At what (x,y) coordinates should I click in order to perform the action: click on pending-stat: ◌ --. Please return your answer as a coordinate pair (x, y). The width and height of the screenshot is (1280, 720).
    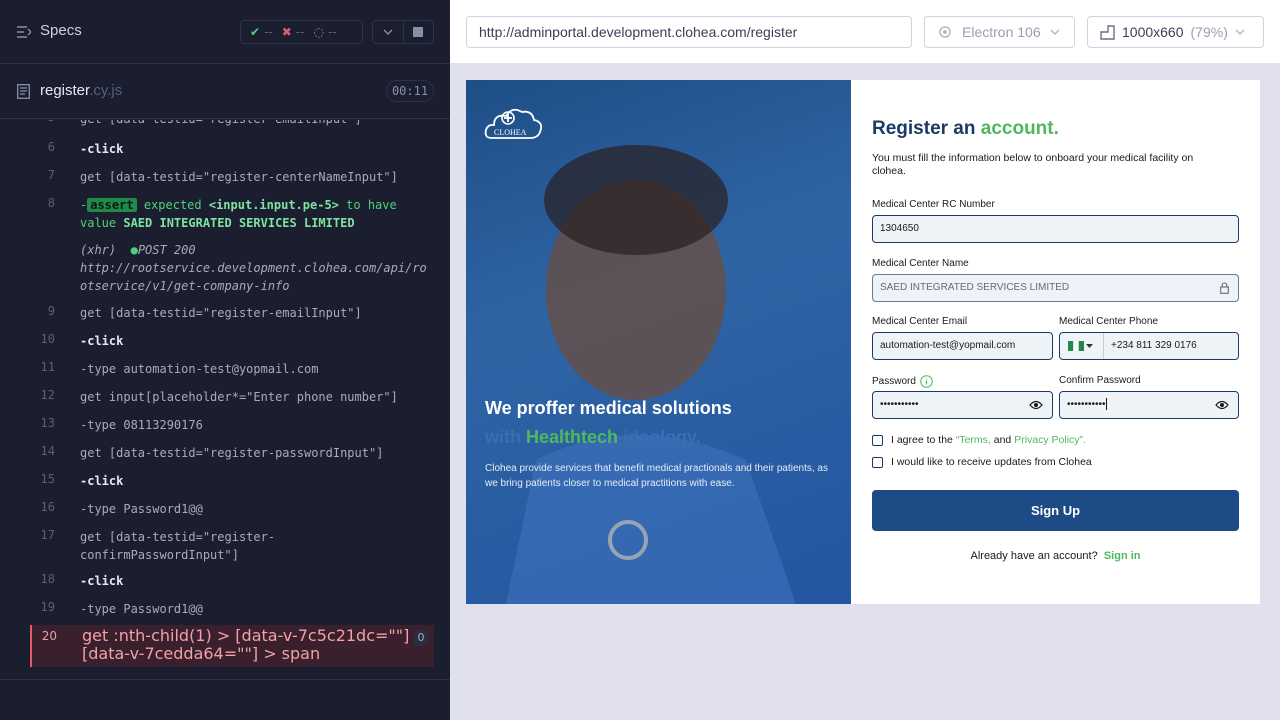
    Looking at the image, I should click on (324, 32).